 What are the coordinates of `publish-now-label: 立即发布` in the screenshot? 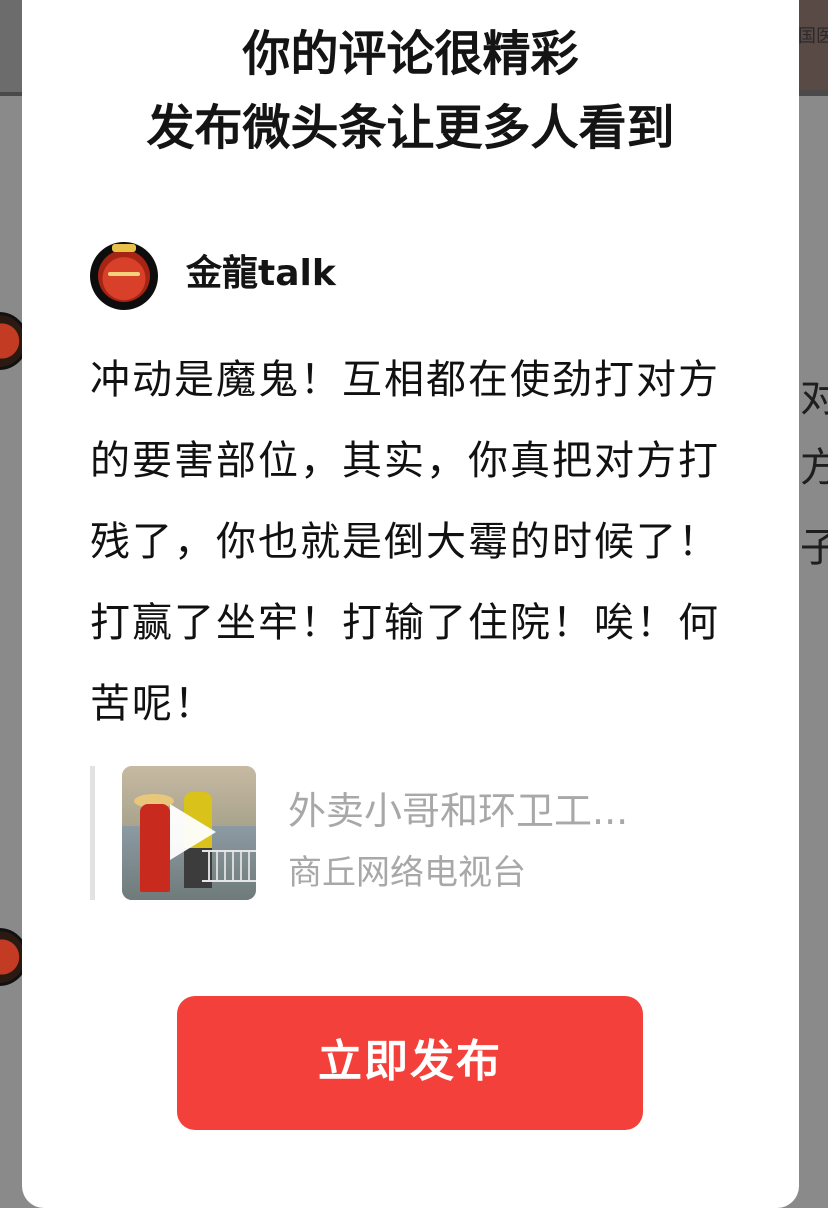 It's located at (410, 1061).